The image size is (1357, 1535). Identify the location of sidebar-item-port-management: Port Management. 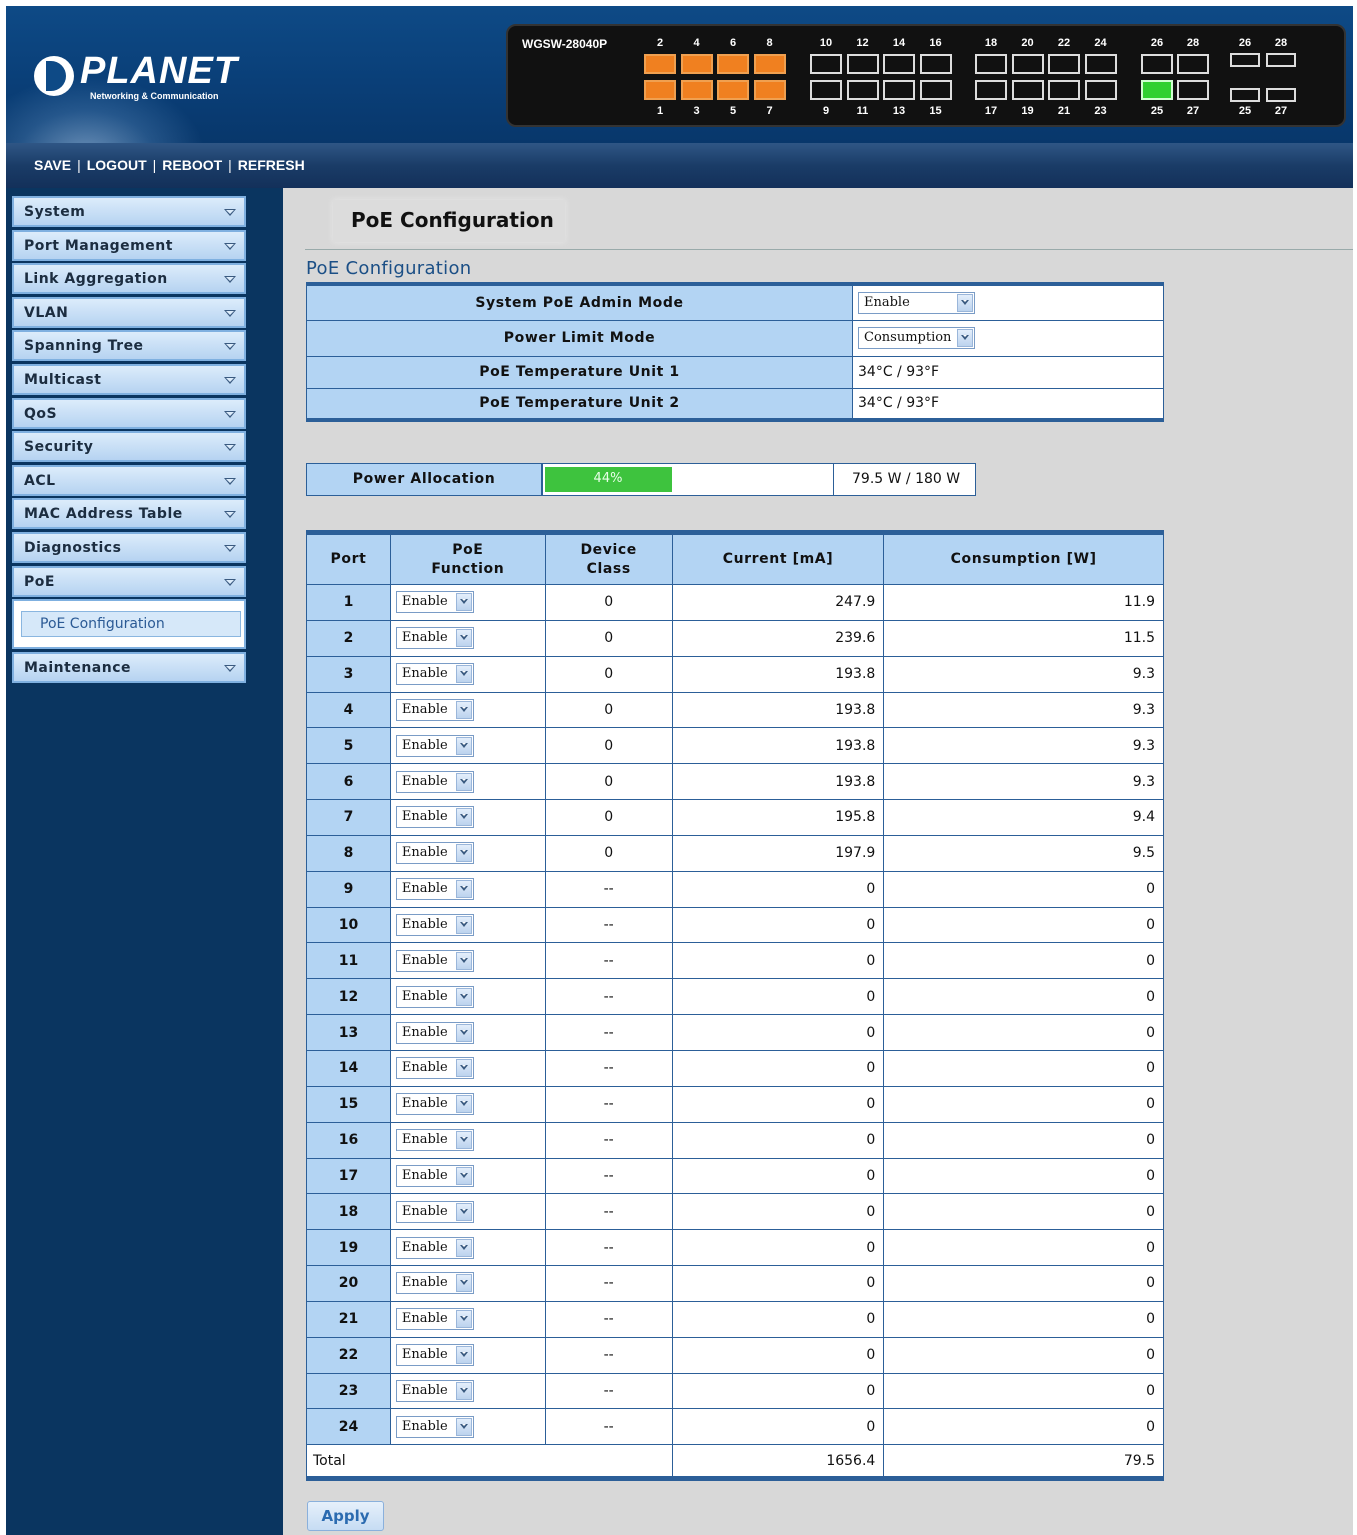
(129, 245).